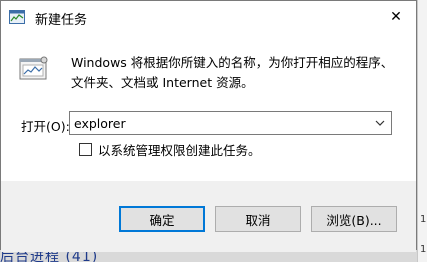  Describe the element at coordinates (34, 69) in the screenshot. I see `run-program-icon` at that location.